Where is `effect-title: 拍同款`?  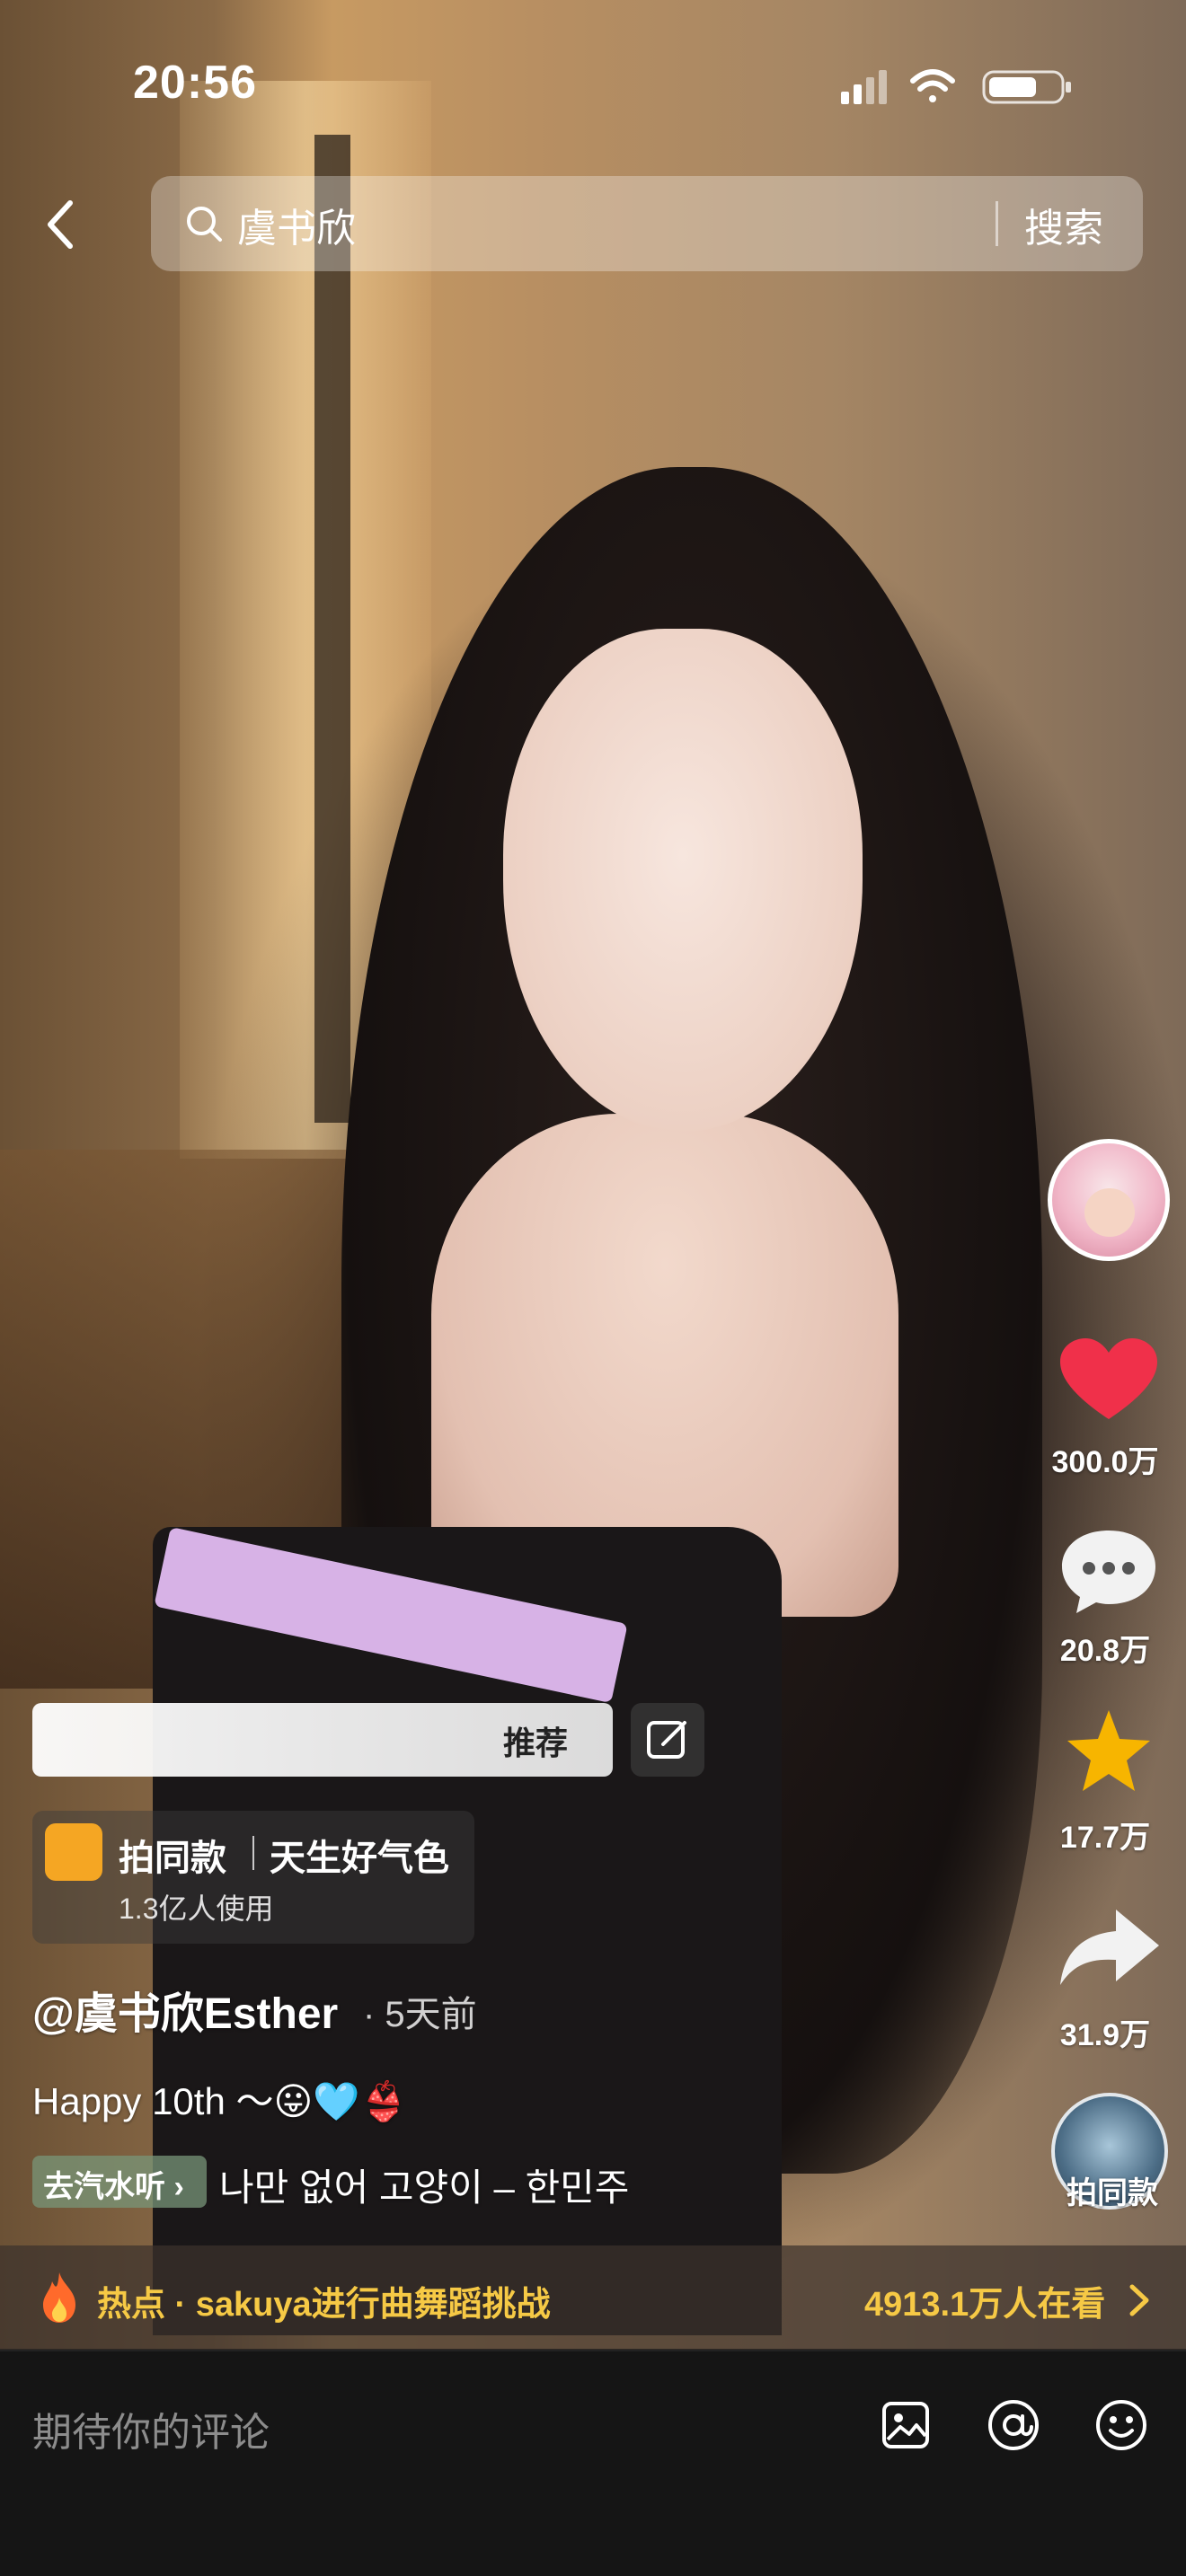
effect-title: 拍同款 is located at coordinates (172, 1858).